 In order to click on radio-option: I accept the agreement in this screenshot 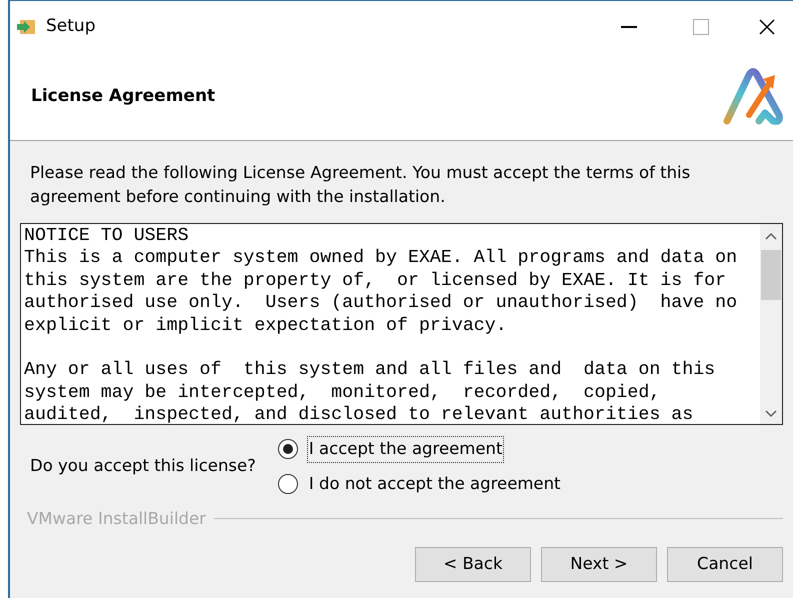, I will do `click(420, 449)`.